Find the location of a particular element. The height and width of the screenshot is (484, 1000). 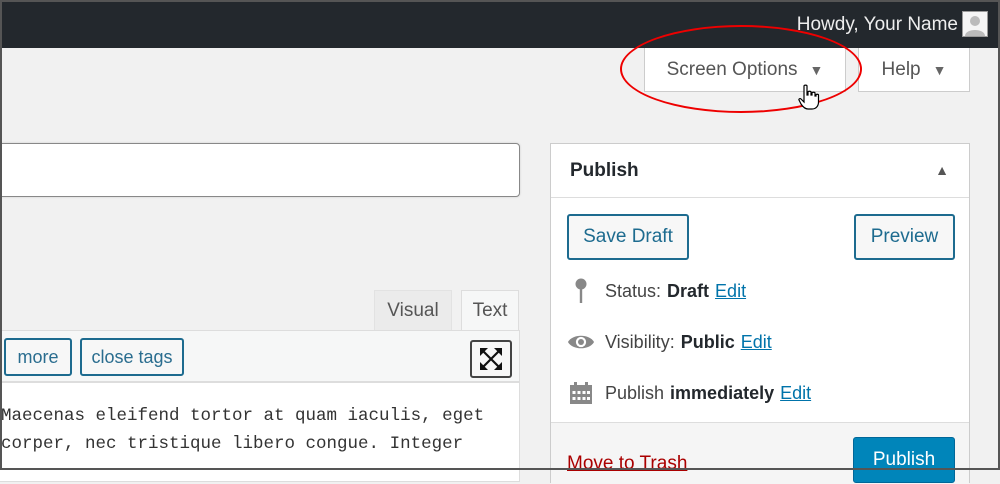

edit-schedule-link: Edit is located at coordinates (795, 393).